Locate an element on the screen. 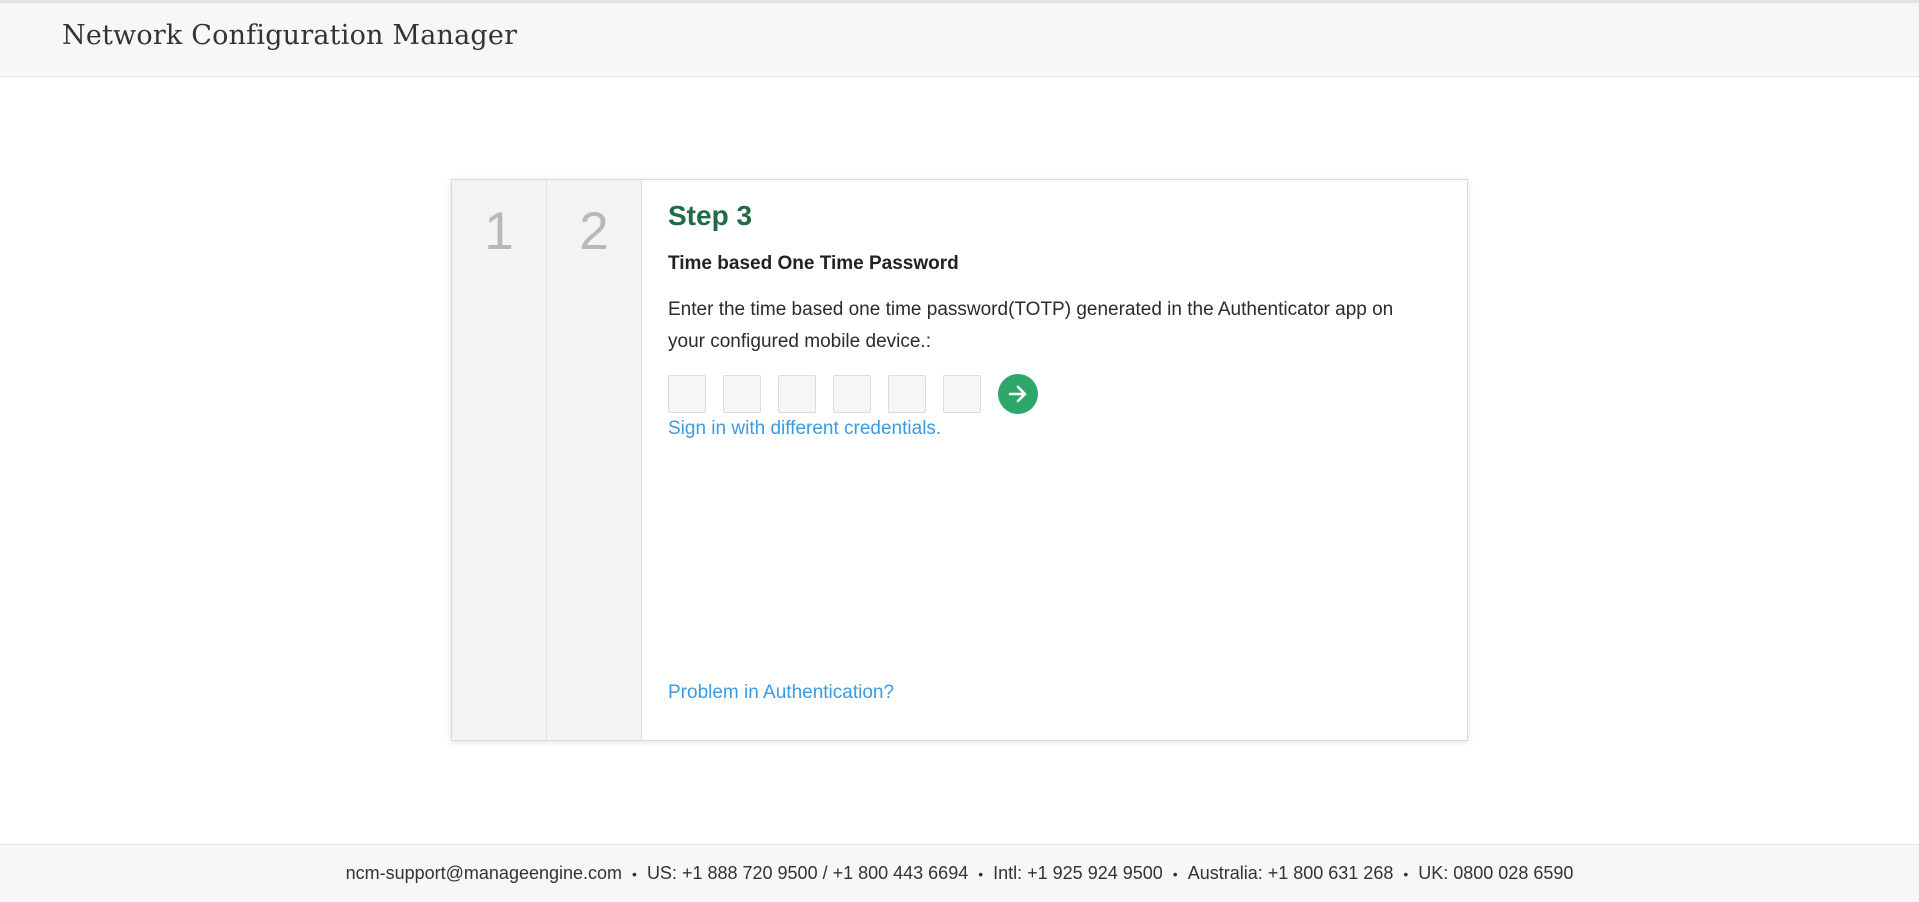 The image size is (1919, 902). submit-otp-button is located at coordinates (1018, 393).